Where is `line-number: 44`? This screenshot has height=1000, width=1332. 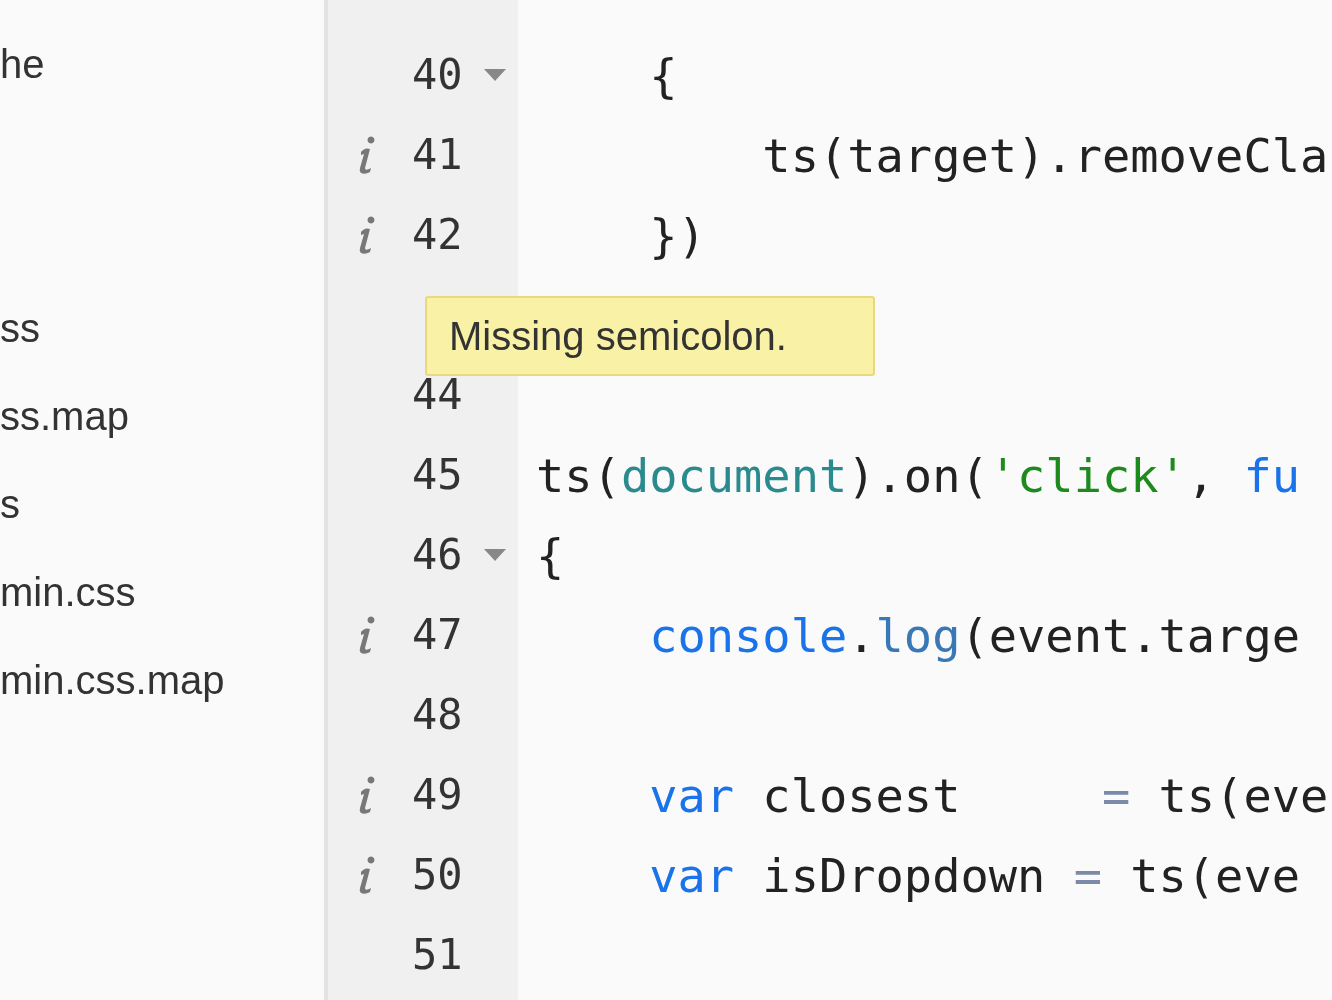 line-number: 44 is located at coordinates (438, 395).